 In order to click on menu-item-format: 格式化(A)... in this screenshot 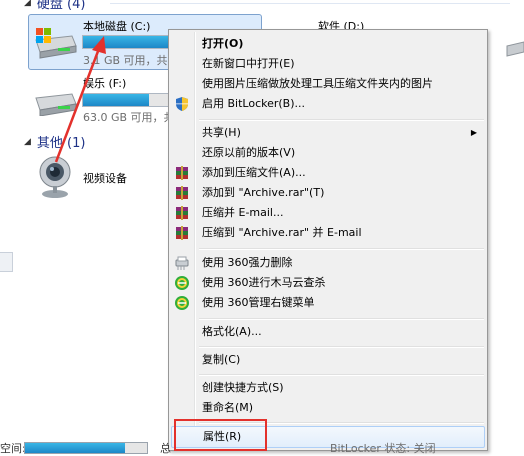, I will do `click(328, 332)`.